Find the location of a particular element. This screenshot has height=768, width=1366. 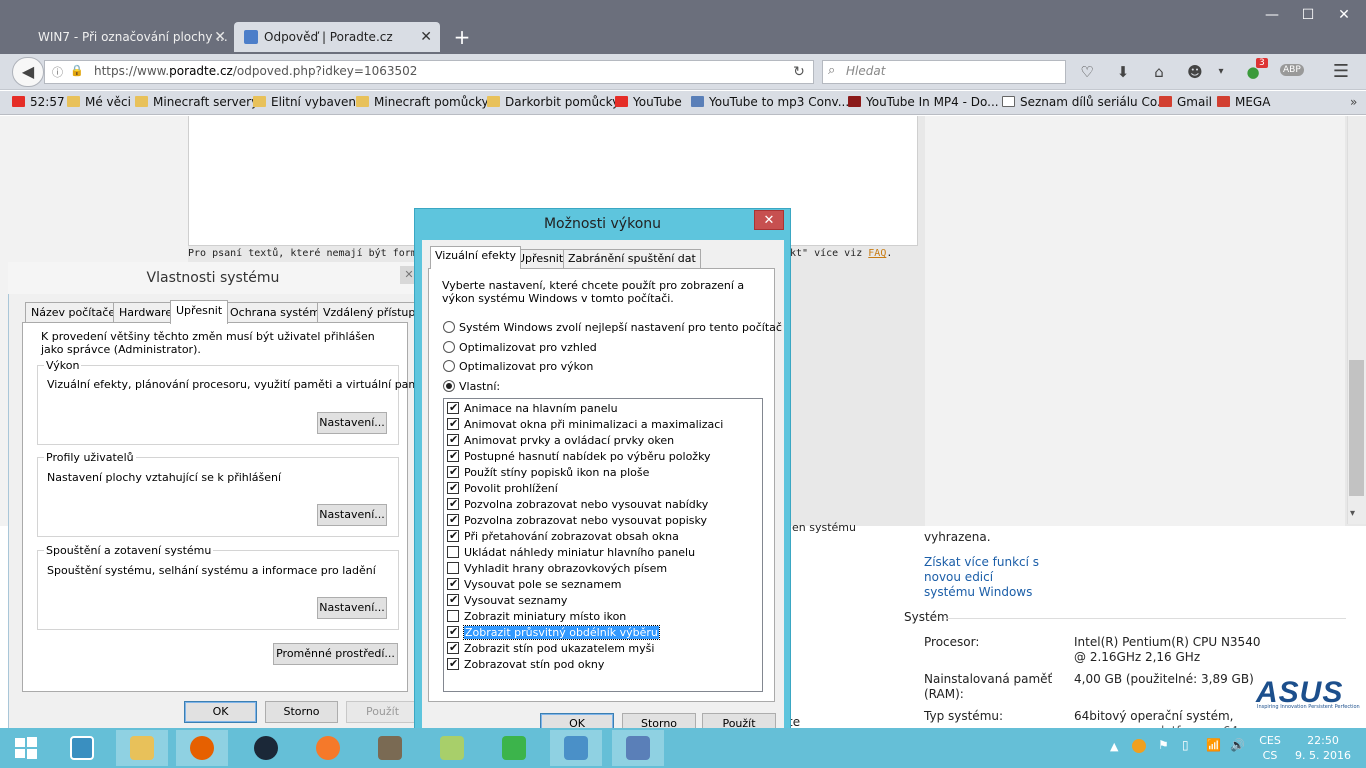

adblock-icon: ABP is located at coordinates (1292, 70).